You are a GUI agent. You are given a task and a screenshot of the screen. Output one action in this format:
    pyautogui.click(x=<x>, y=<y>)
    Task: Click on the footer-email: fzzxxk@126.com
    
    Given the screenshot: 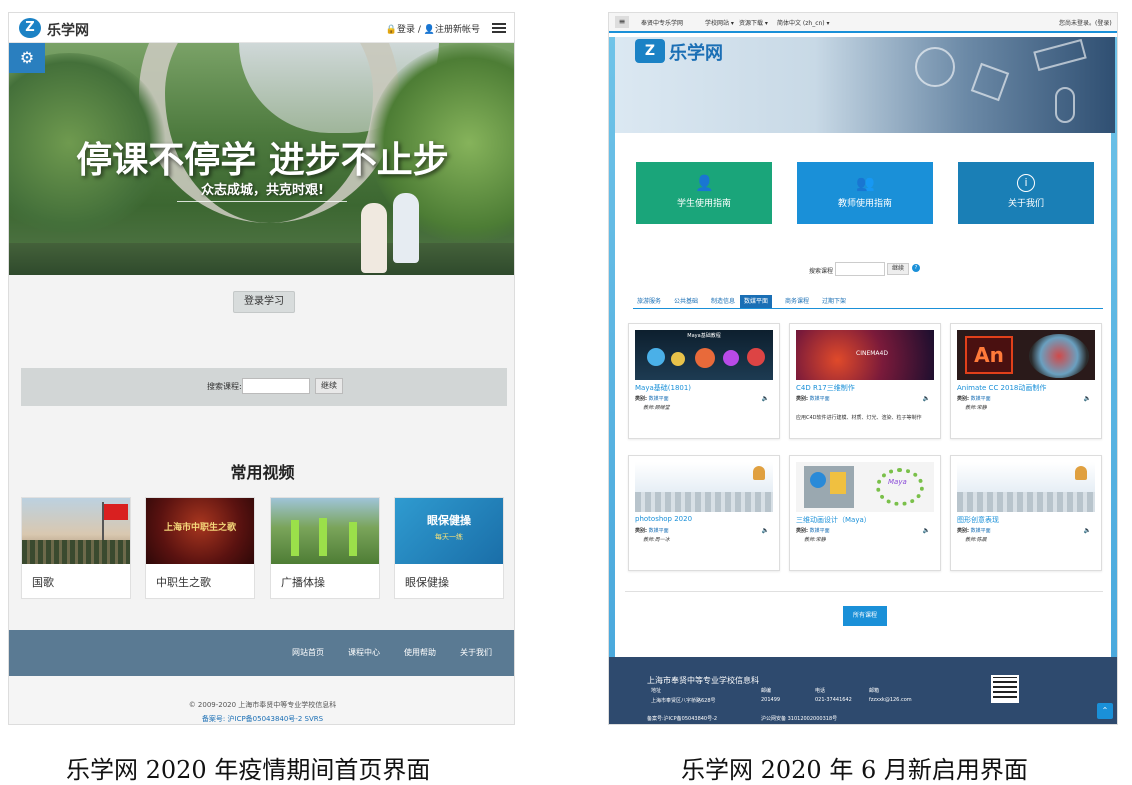 What is the action you would take?
    pyautogui.click(x=890, y=700)
    